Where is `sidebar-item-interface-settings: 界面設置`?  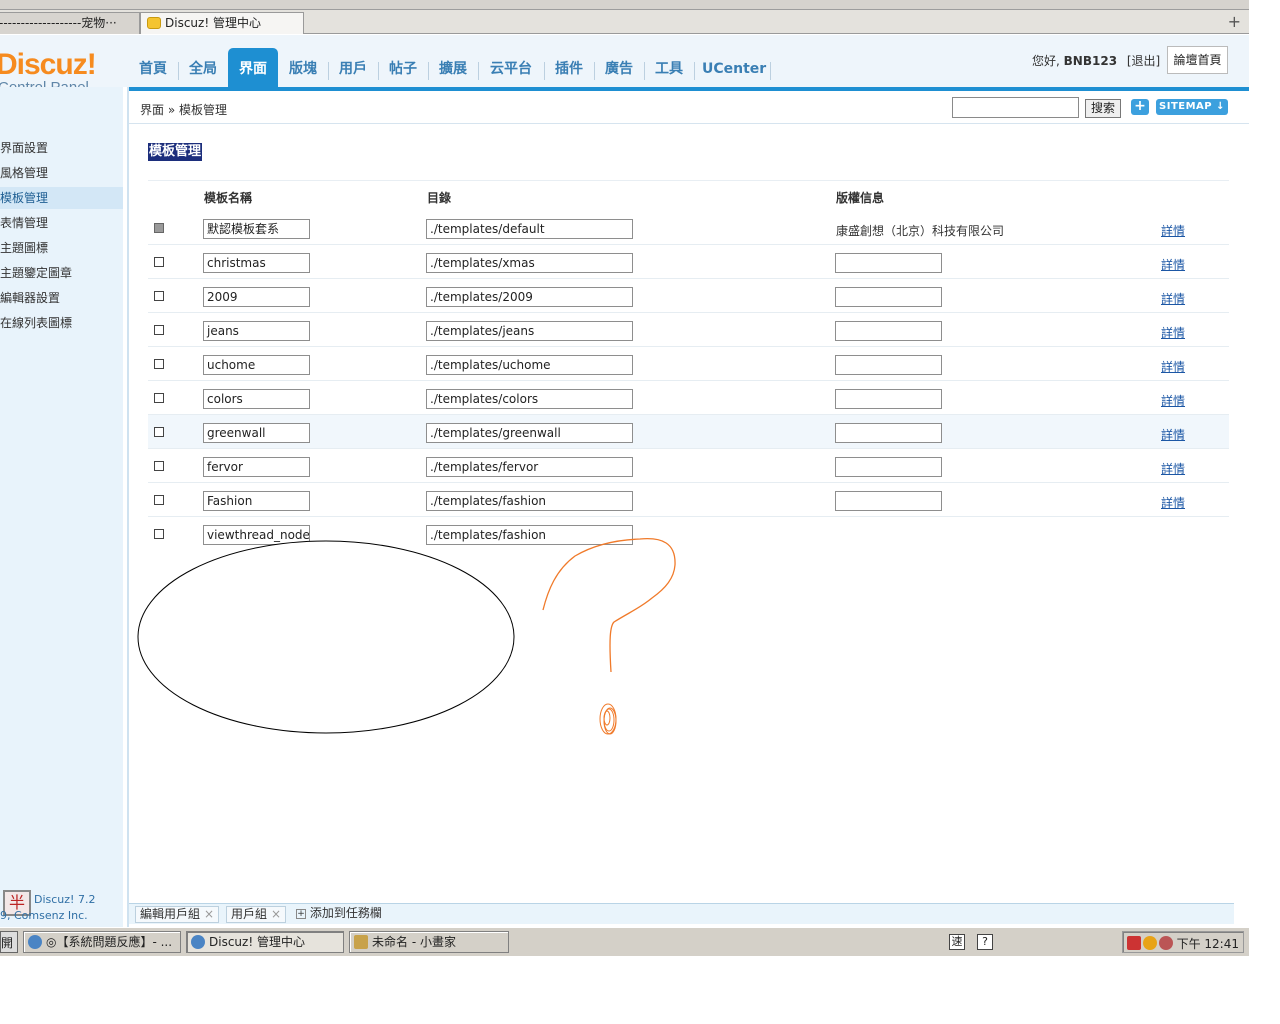 sidebar-item-interface-settings: 界面設置 is located at coordinates (61, 148).